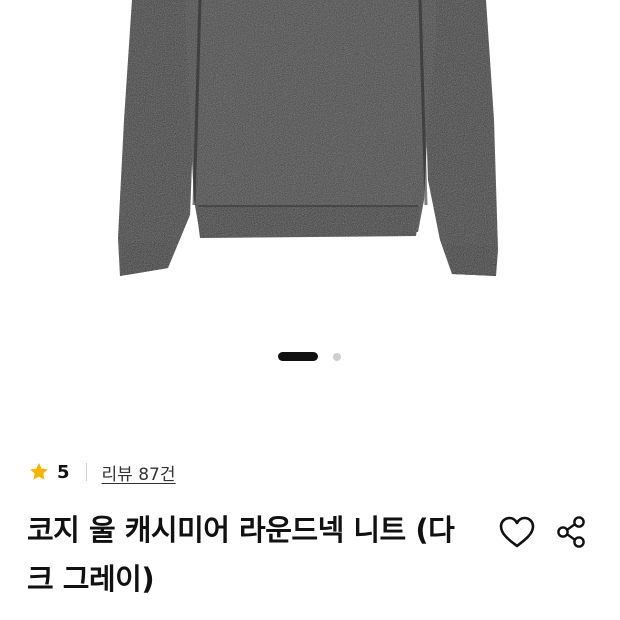 Image resolution: width=620 pixels, height=620 pixels. I want to click on review-count-link: 리뷰 87건, so click(139, 472).